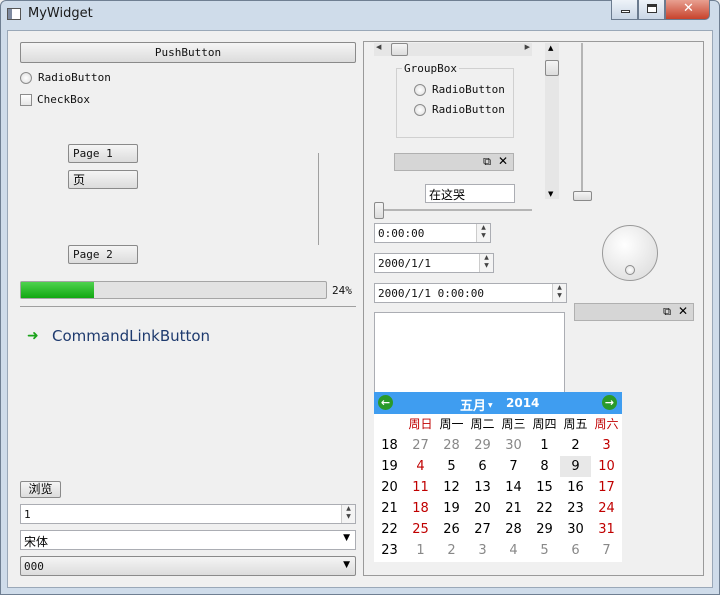 This screenshot has width=720, height=595. What do you see at coordinates (348, 514) in the screenshot?
I see `spinbox-arrows: ▲ ▼` at bounding box center [348, 514].